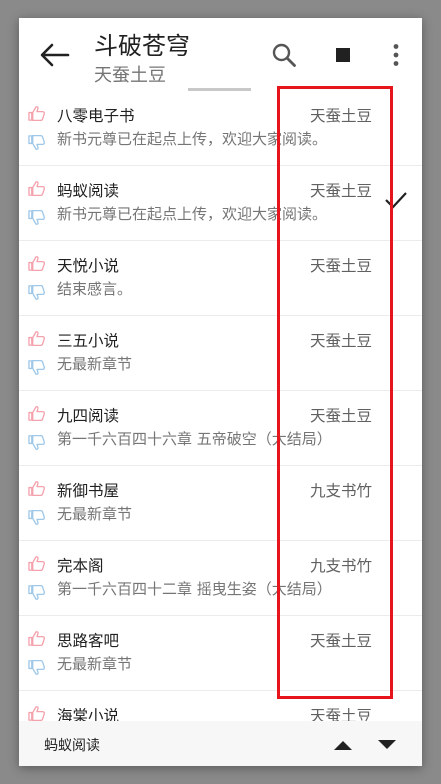 The image size is (441, 784). What do you see at coordinates (387, 744) in the screenshot?
I see `arrow-down-icon` at bounding box center [387, 744].